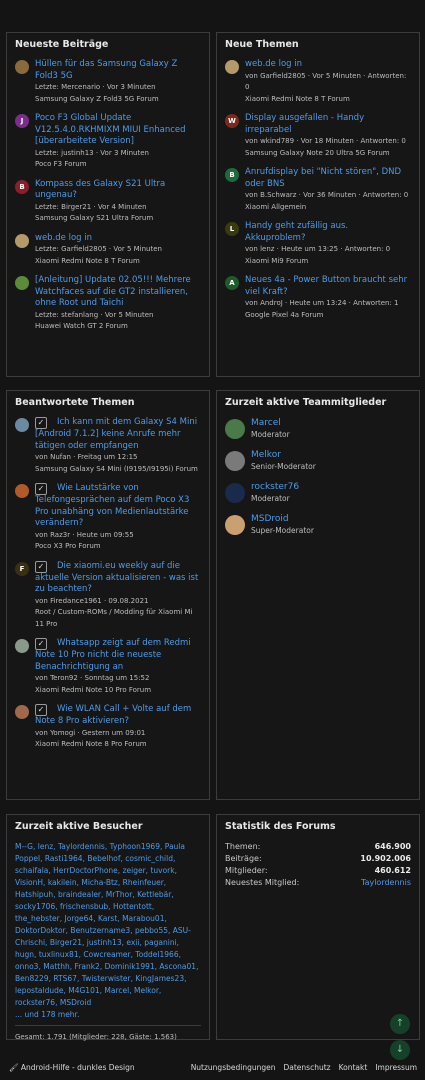 The height and width of the screenshot is (1080, 425). Describe the element at coordinates (24, 846) in the screenshot. I see `visitor-link: M--G` at that location.